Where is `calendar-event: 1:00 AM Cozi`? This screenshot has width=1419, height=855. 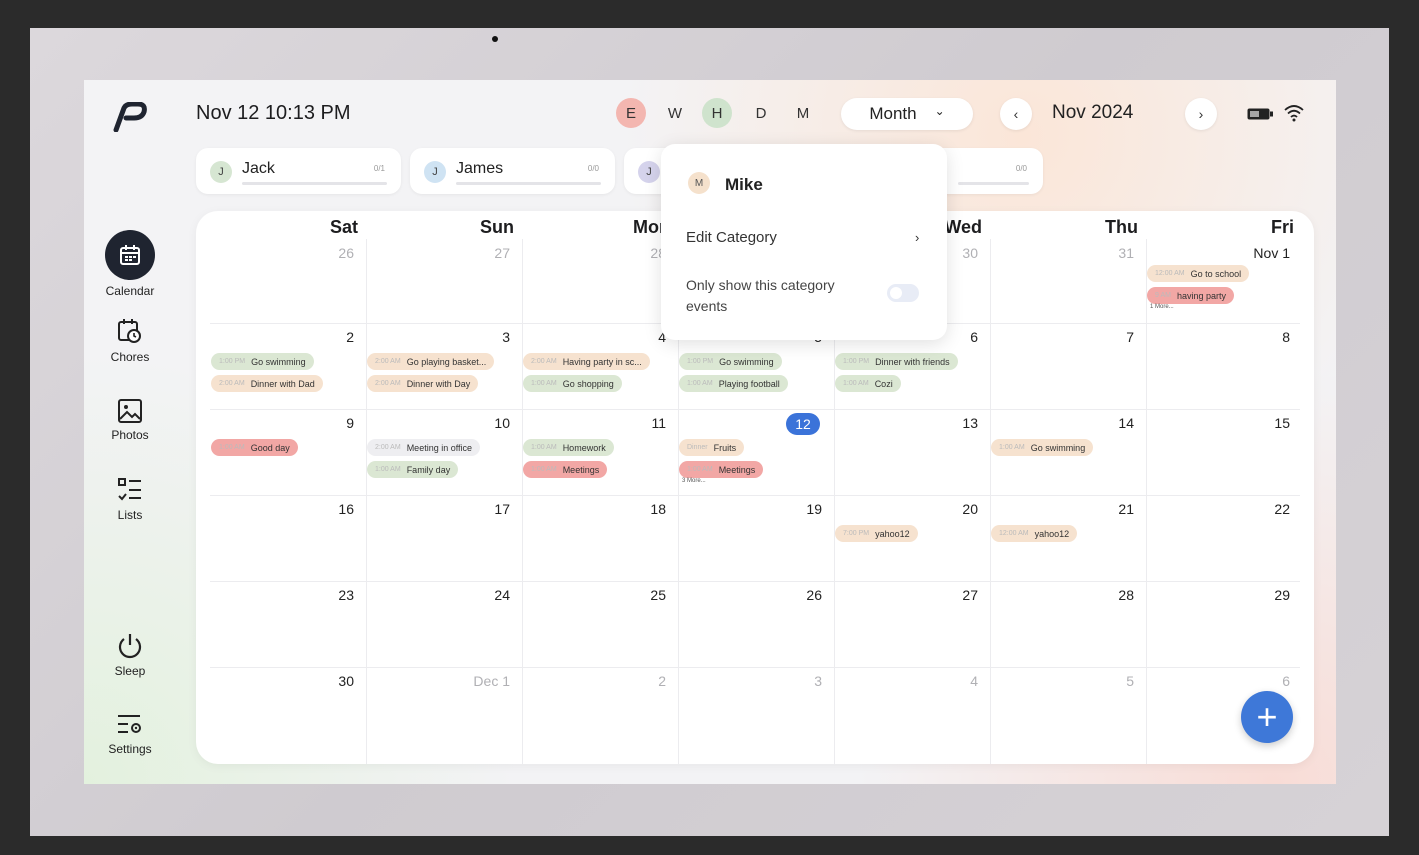
calendar-event: 1:00 AM Cozi is located at coordinates (868, 383).